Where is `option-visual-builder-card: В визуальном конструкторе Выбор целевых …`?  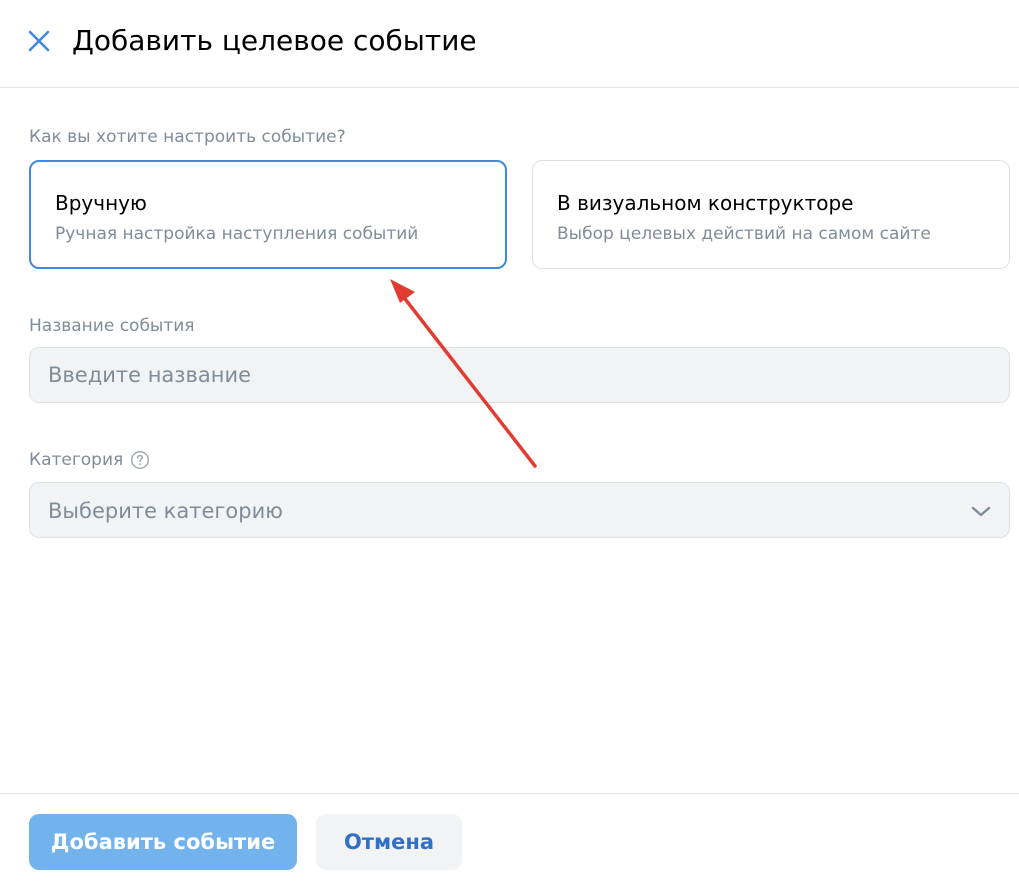
option-visual-builder-card: В визуальном конструкторе Выбор целевых … is located at coordinates (771, 214).